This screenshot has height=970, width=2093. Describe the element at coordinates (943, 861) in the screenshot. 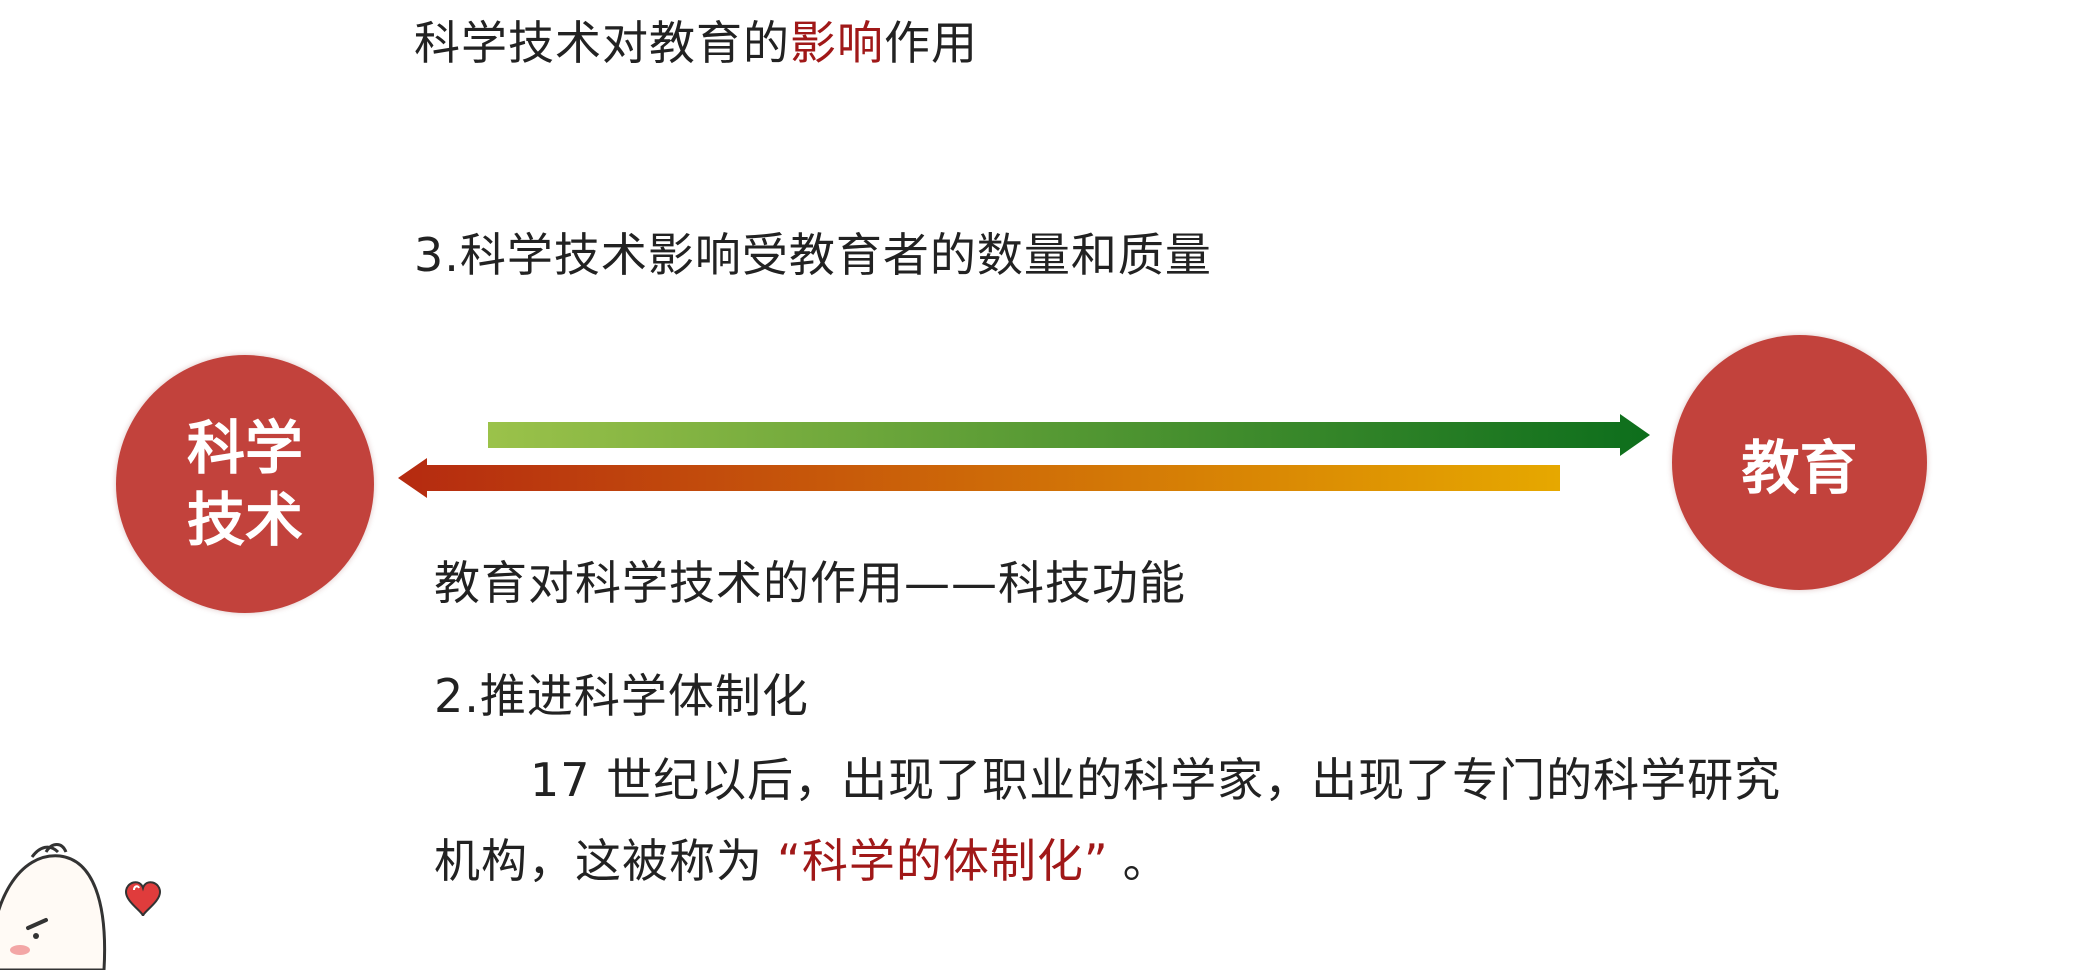

I see `institutionalization-quote: “科学的体制化”` at that location.